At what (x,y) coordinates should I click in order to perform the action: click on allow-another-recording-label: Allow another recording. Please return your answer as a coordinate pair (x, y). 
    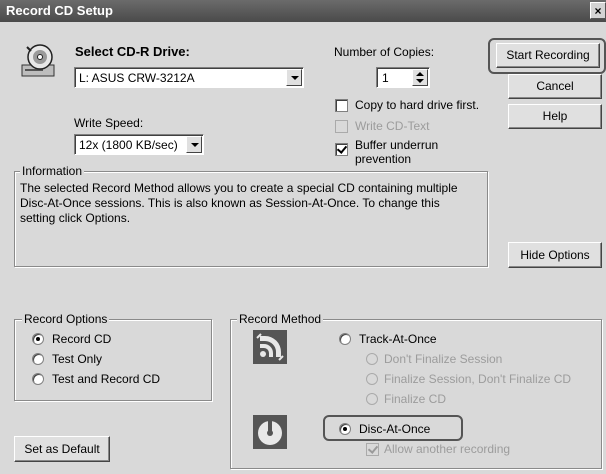
    Looking at the image, I should click on (447, 449).